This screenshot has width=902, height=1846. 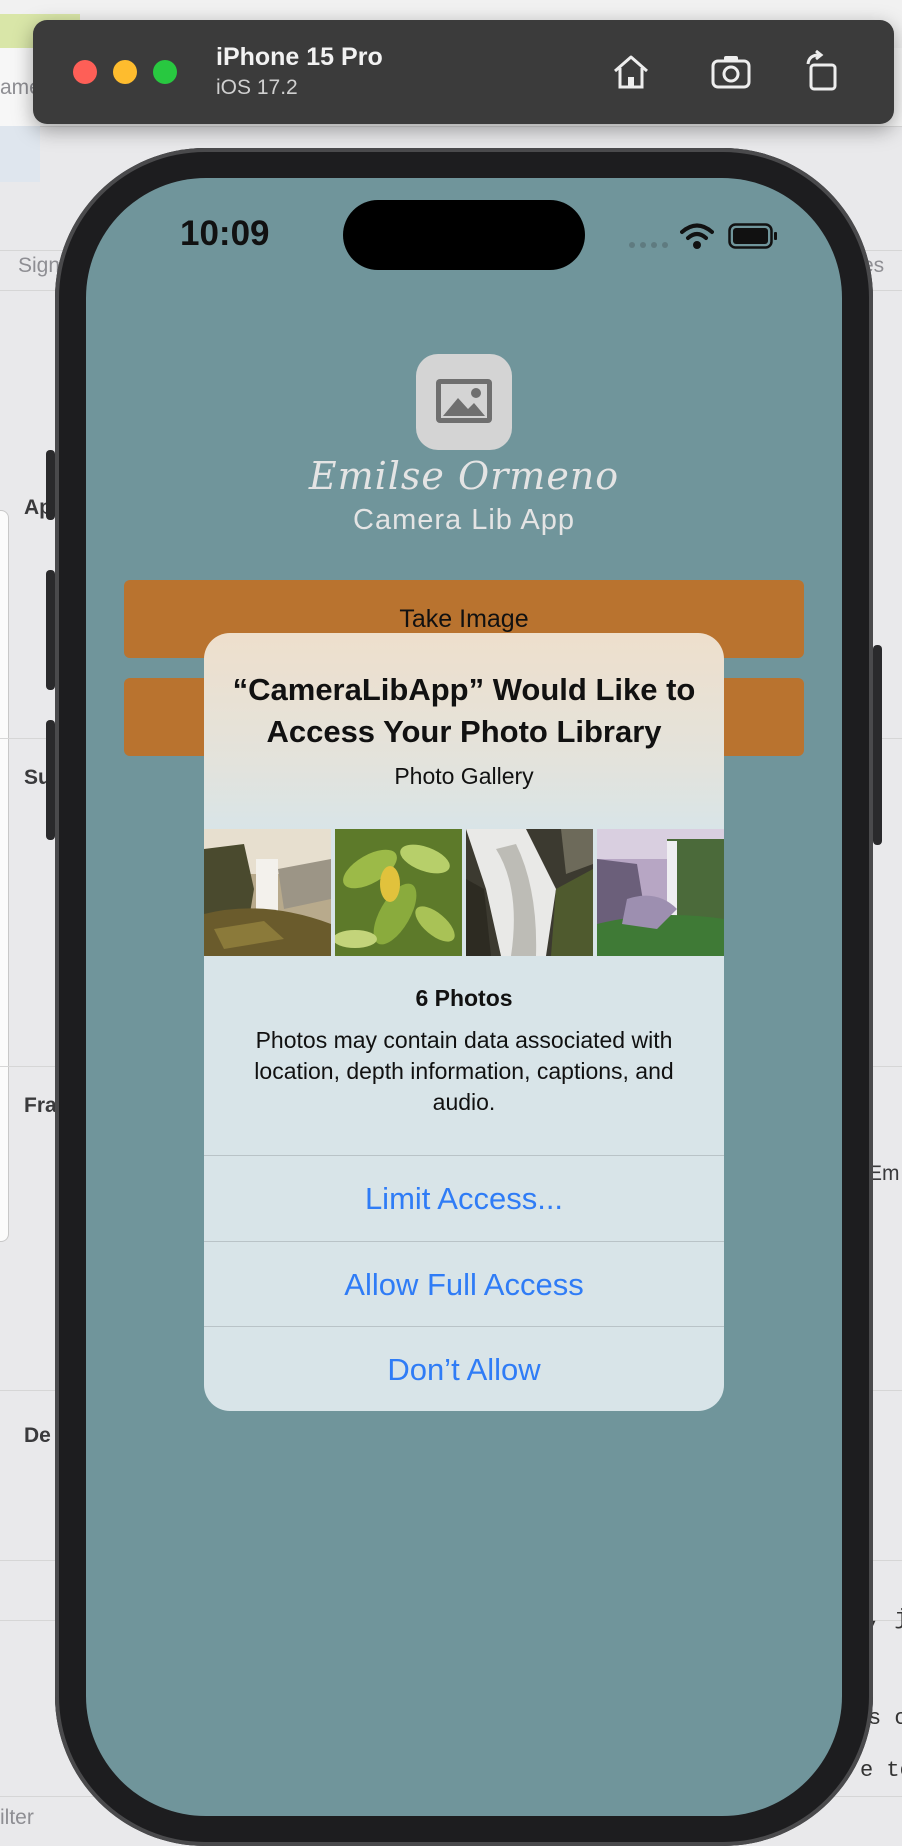 I want to click on app-subtitle: Camera Lib App, so click(x=464, y=520).